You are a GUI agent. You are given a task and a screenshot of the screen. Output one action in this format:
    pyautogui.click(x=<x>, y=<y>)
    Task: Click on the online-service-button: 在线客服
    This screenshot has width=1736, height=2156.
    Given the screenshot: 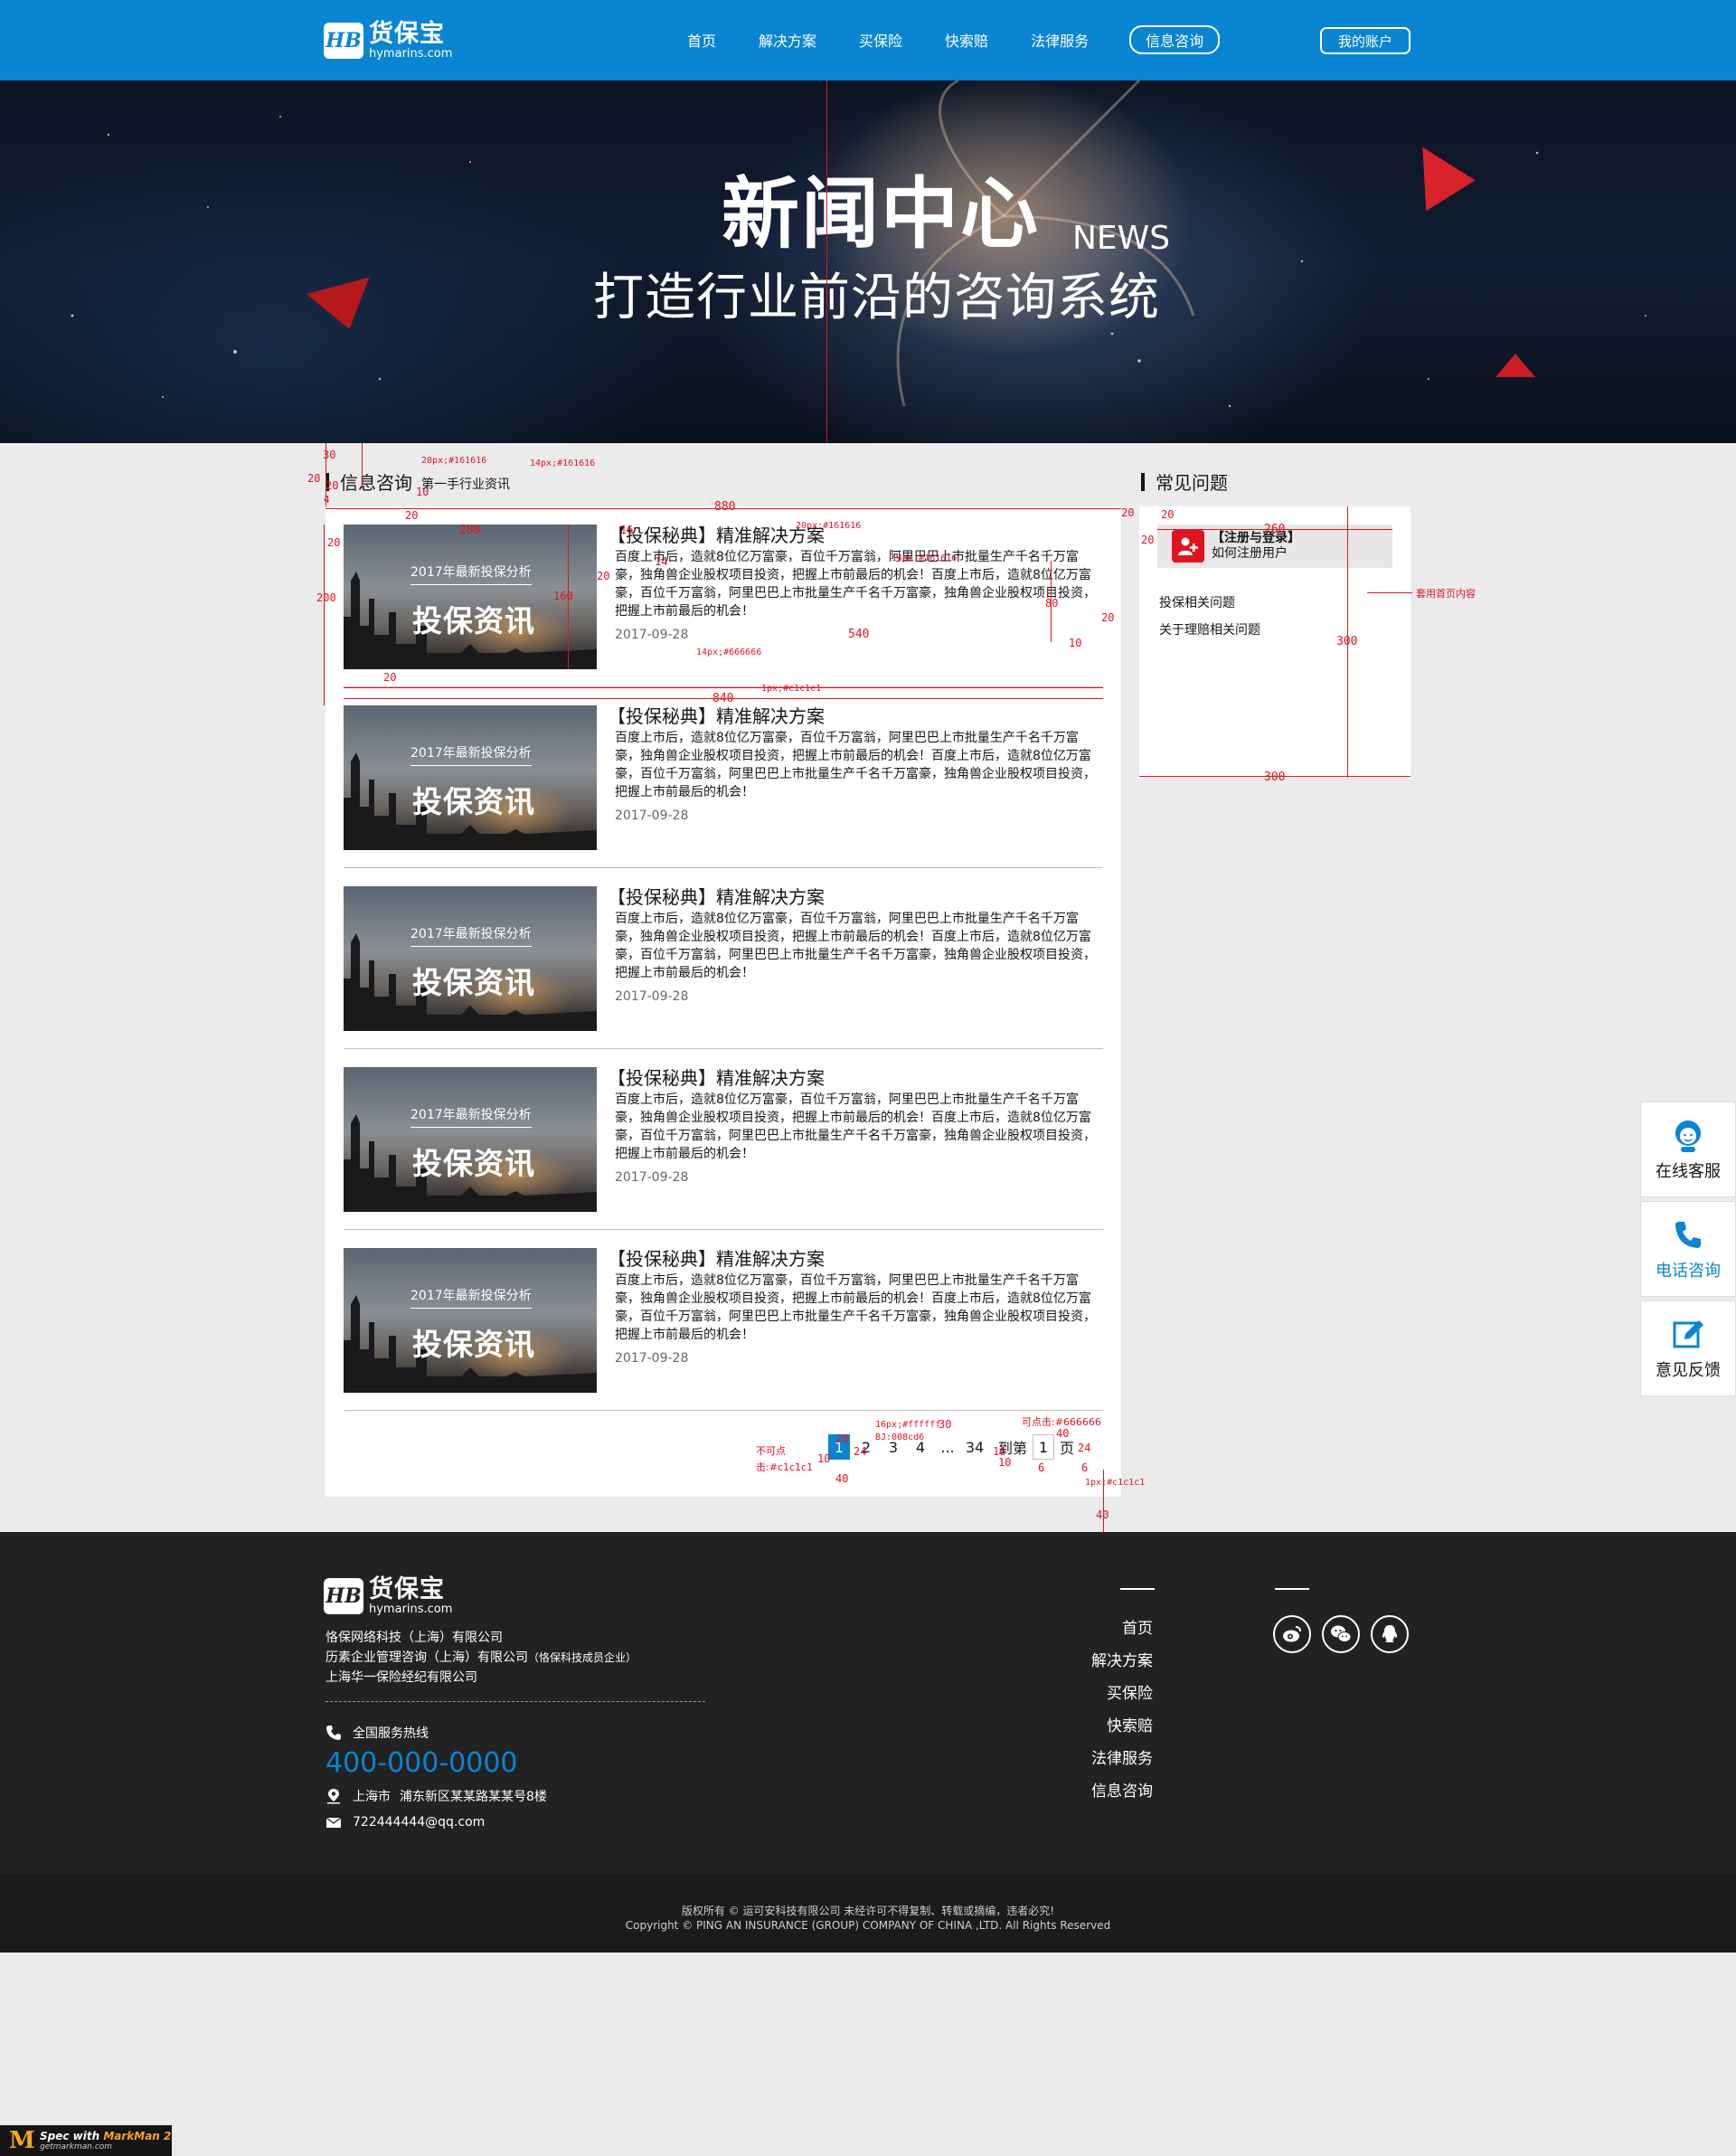 What is the action you would take?
    pyautogui.click(x=1688, y=1149)
    